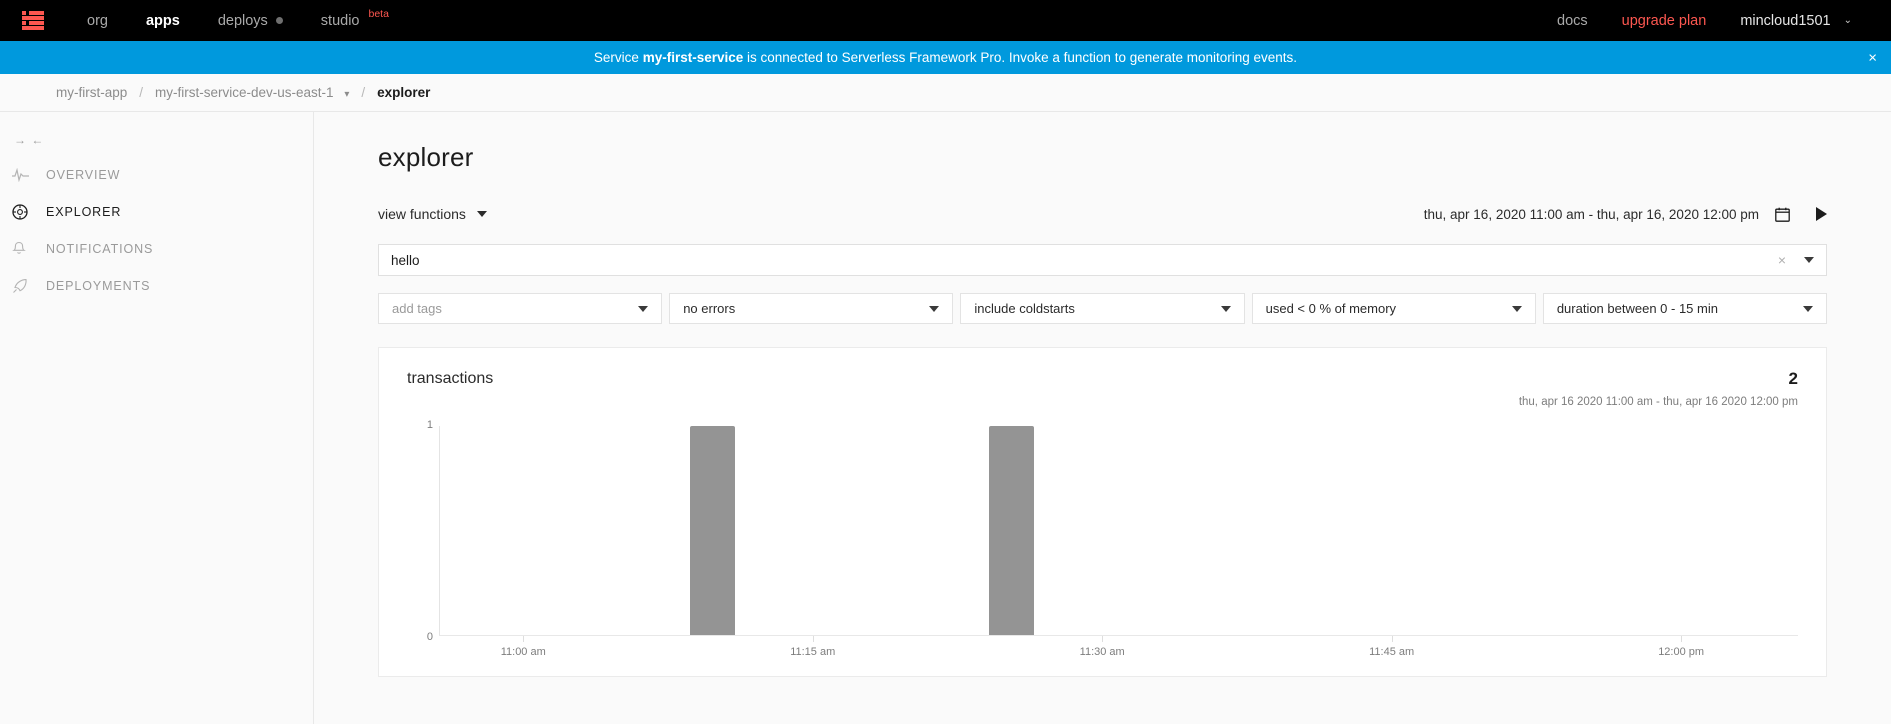  I want to click on studio-beta-badge: beta, so click(378, 13).